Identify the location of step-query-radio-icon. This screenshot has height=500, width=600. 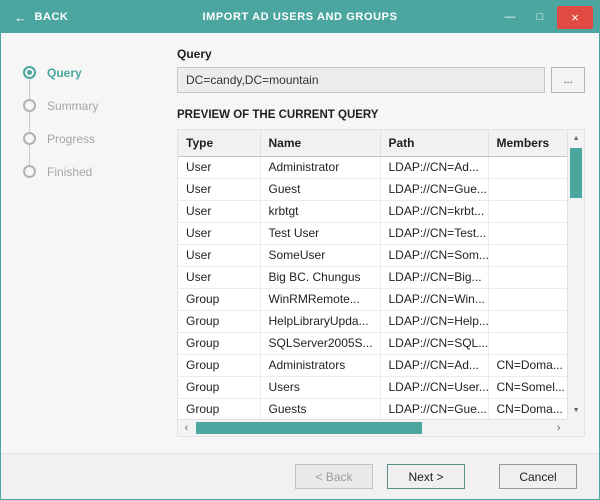
(29, 72).